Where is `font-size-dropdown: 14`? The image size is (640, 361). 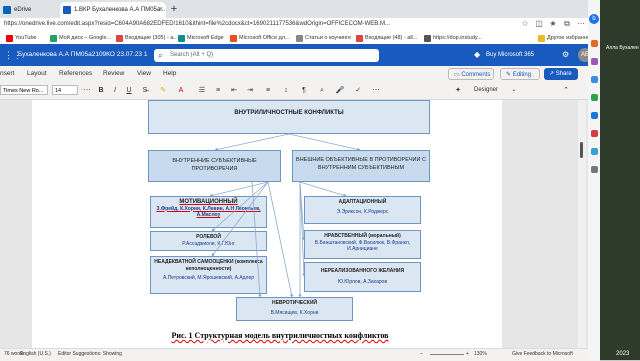
font-size-dropdown: 14 is located at coordinates (65, 90).